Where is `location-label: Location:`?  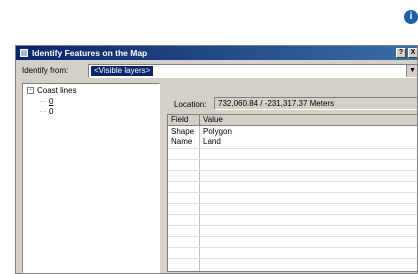
location-label: Location: is located at coordinates (190, 104).